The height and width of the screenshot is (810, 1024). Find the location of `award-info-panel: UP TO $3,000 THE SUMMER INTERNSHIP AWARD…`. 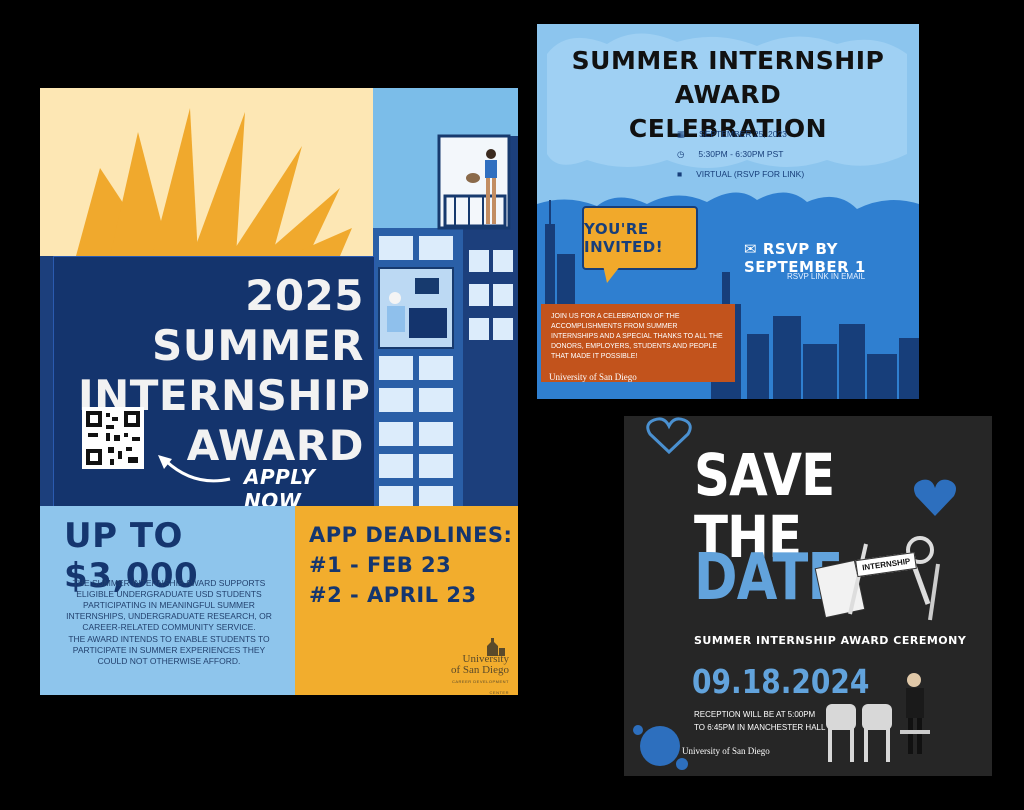

award-info-panel: UP TO $3,000 THE SUMMER INTERNSHIP AWARD… is located at coordinates (167, 600).